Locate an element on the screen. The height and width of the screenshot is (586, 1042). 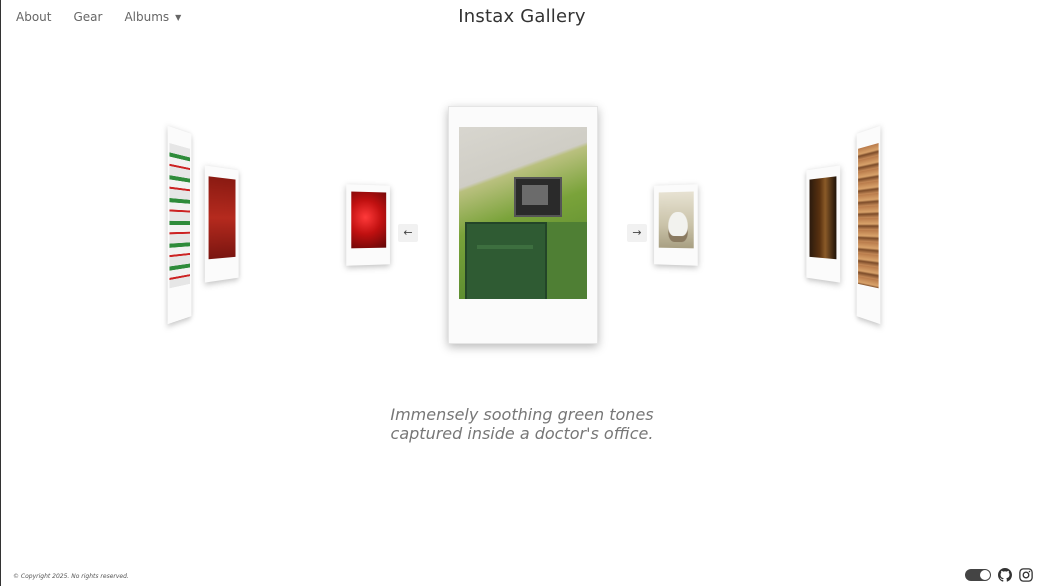
caption-line-2: captured inside a doctor's office. is located at coordinates (522, 433).